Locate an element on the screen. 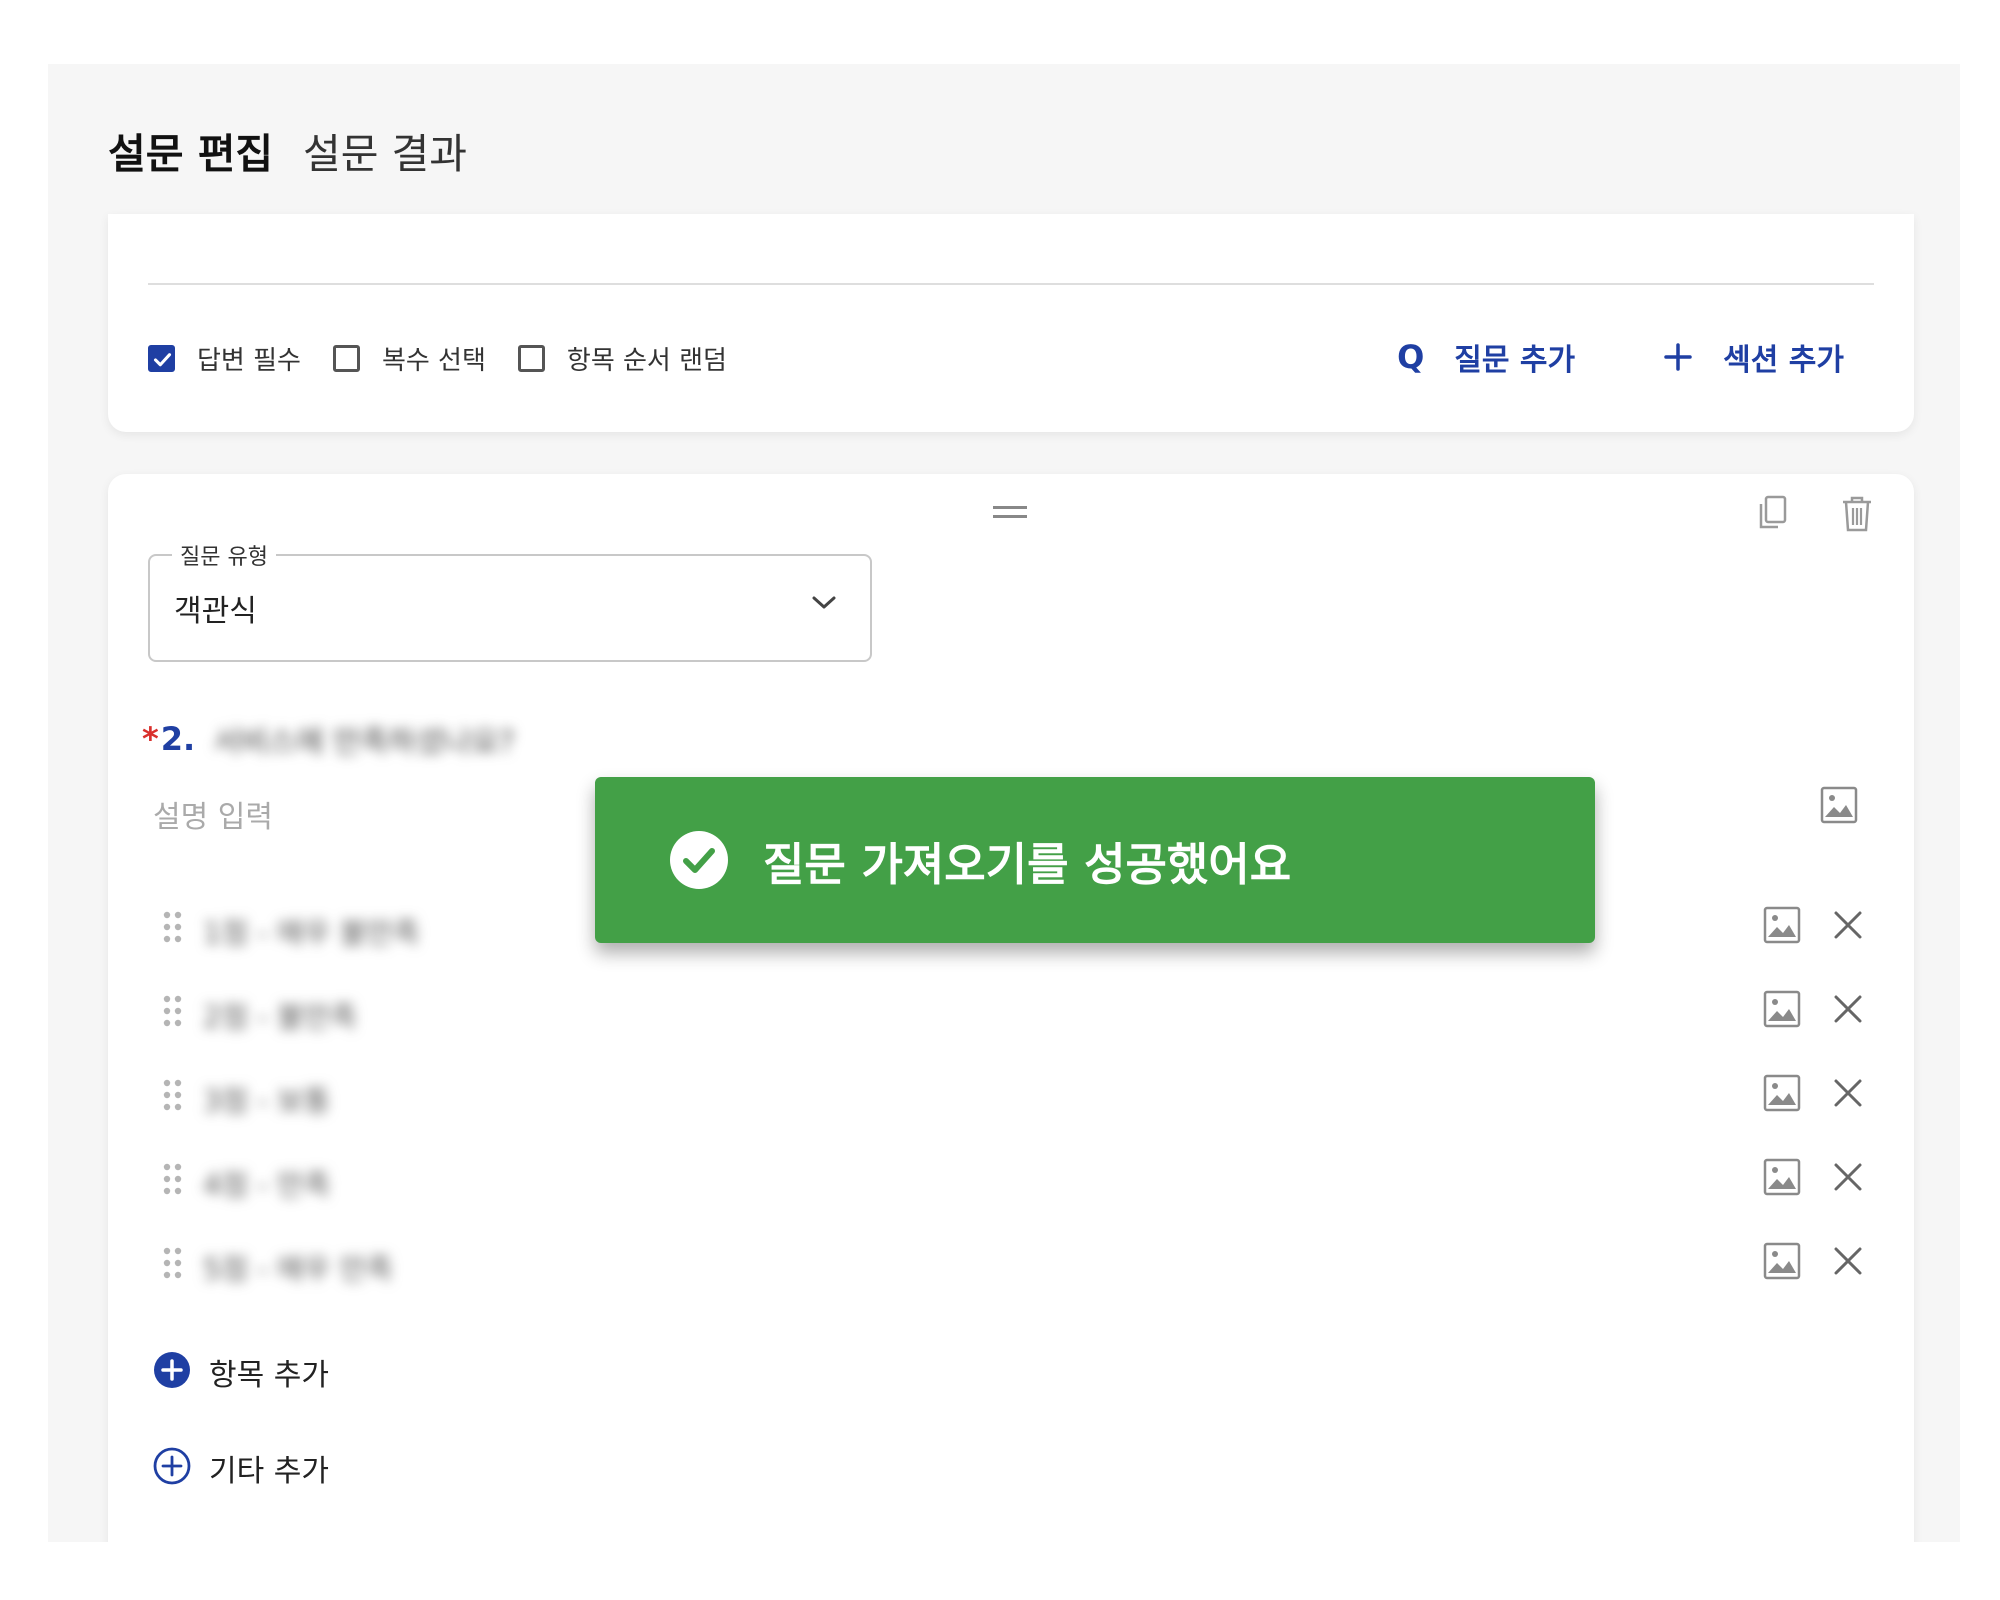 This screenshot has height=1600, width=2000. multiple-choice-option: 복수 선택 is located at coordinates (409, 358).